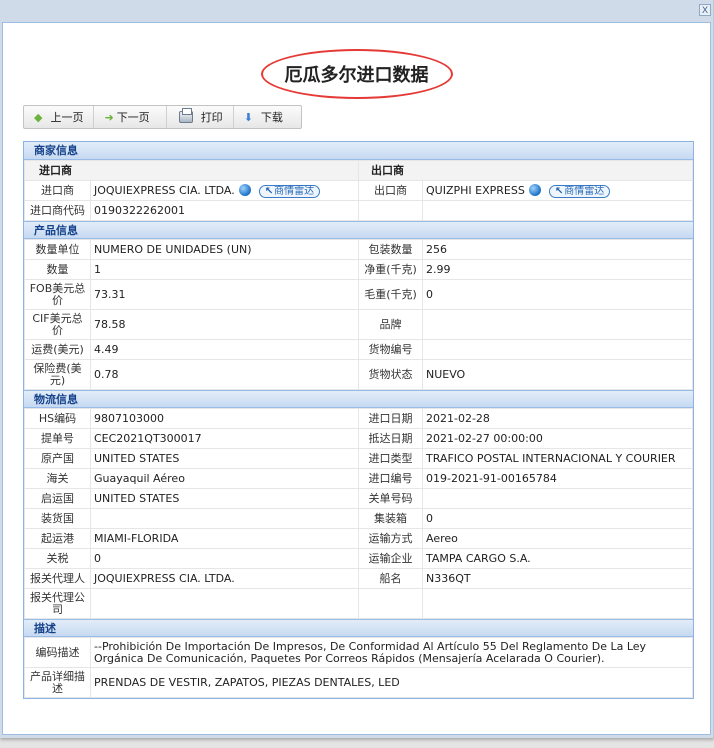  What do you see at coordinates (224, 538) in the screenshot?
I see `field-value: MIAMI-FLORIDA` at bounding box center [224, 538].